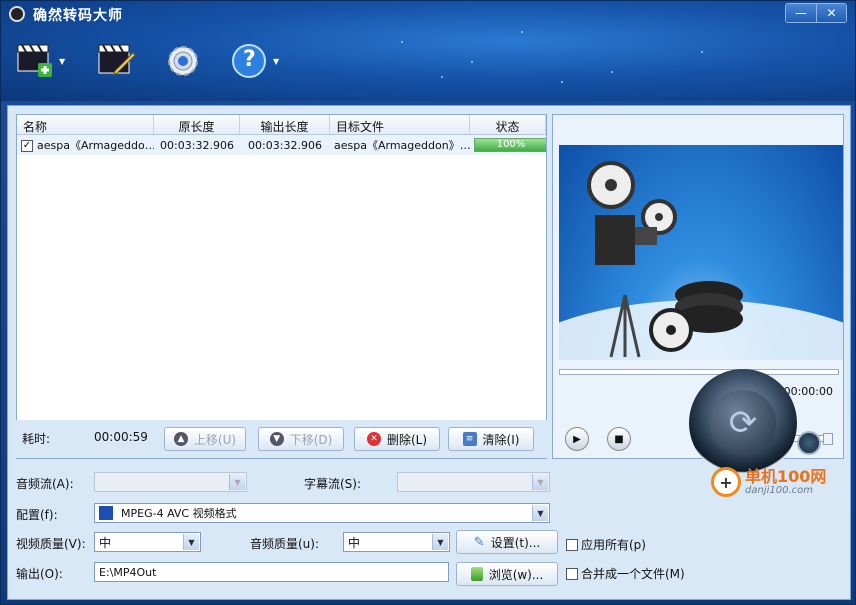 The image size is (856, 605). I want to click on delete-button: ✕ 删除(L), so click(397, 439).